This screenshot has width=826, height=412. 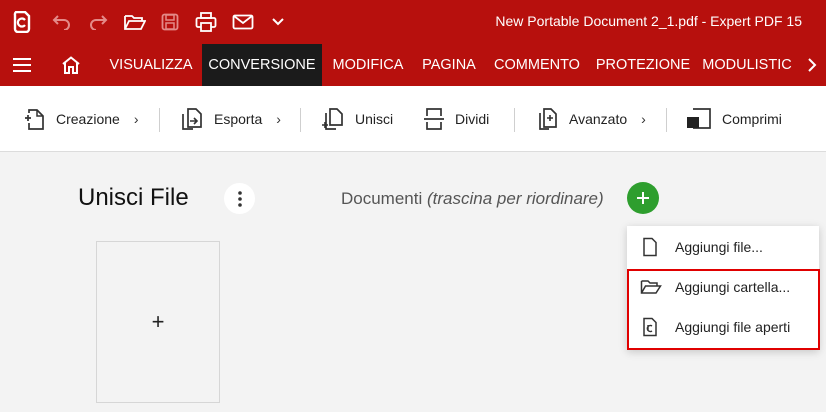 What do you see at coordinates (88, 119) in the screenshot?
I see `creazione-label: Creazione` at bounding box center [88, 119].